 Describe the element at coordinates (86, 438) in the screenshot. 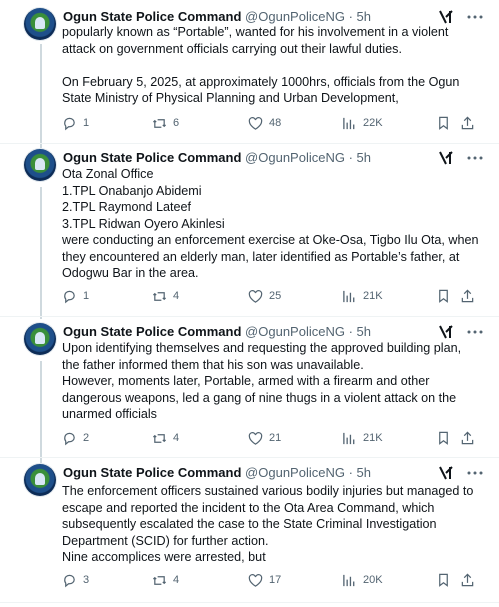

I see `reply-count: 2` at that location.